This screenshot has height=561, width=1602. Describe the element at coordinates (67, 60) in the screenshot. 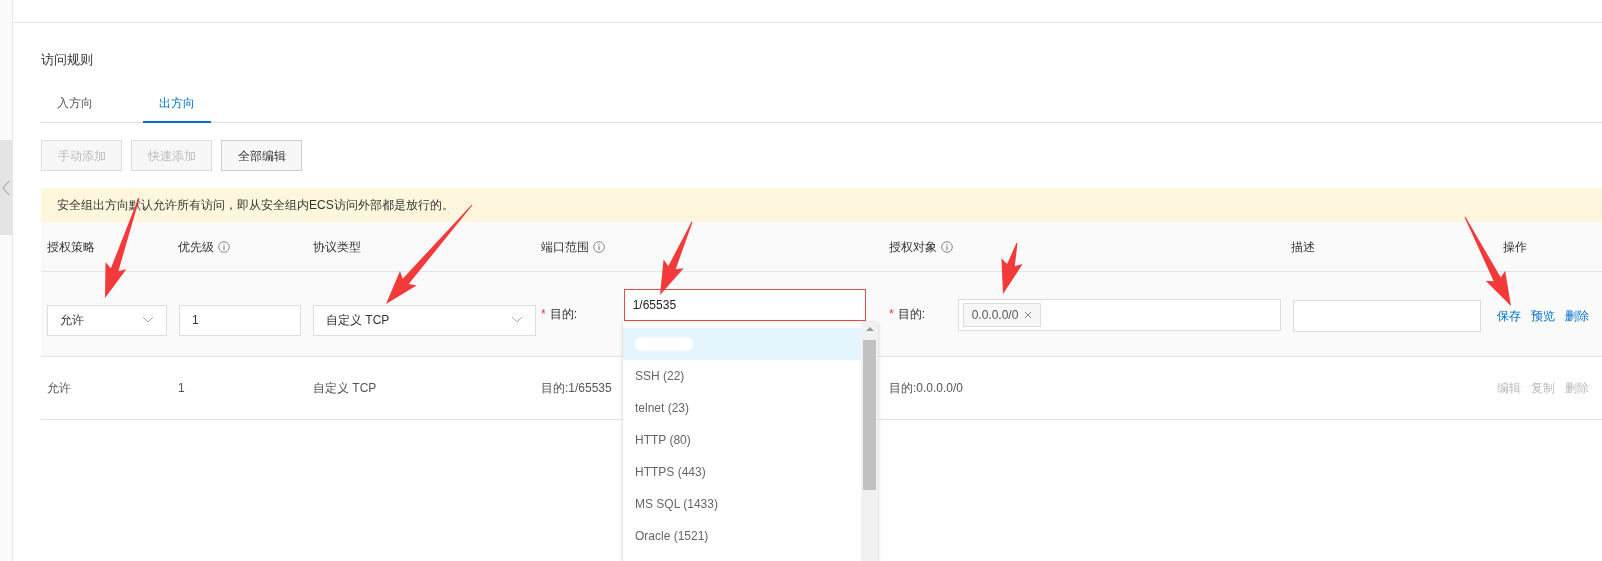

I see `section-title: 访问规则` at that location.